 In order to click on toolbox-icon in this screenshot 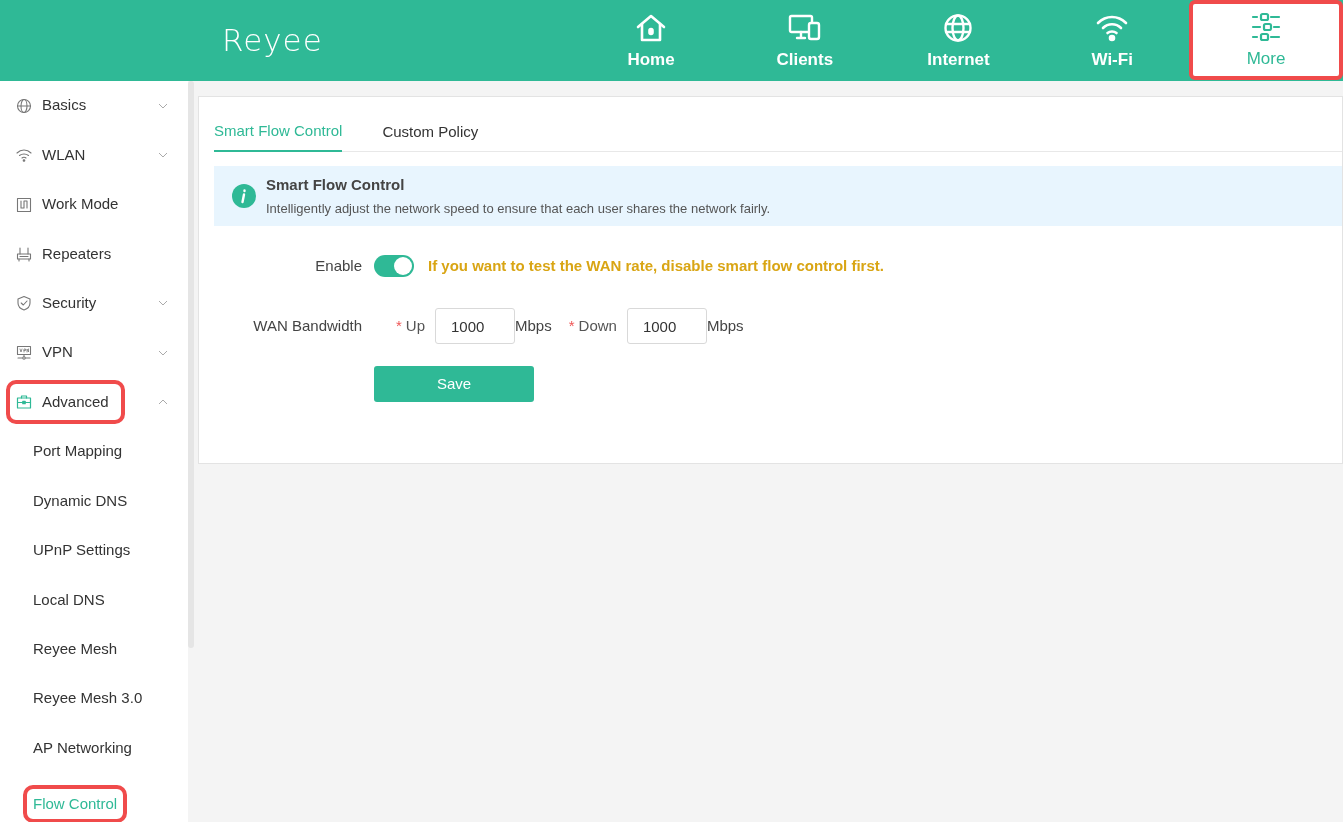, I will do `click(24, 402)`.